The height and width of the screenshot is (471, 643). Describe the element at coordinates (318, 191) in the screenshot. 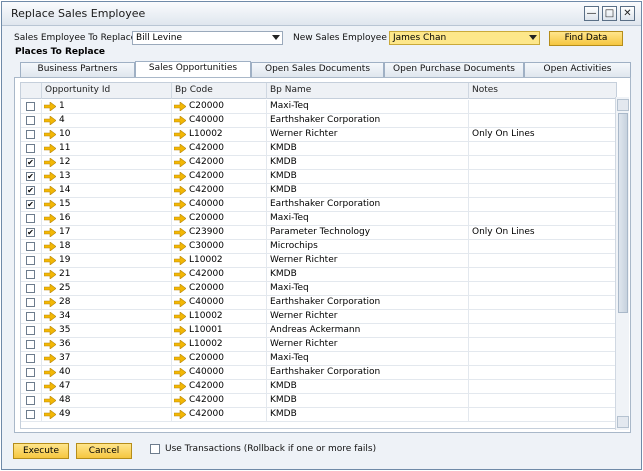

I see `table-row: ✔ 14 C42000 KMDB` at that location.